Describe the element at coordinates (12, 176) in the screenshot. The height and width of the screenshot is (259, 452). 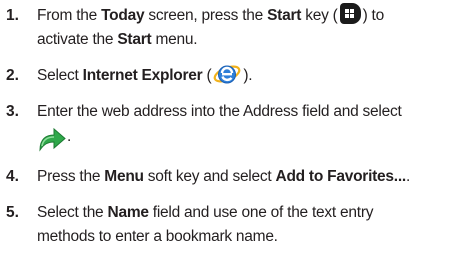
I see `step-number: 4.` at that location.